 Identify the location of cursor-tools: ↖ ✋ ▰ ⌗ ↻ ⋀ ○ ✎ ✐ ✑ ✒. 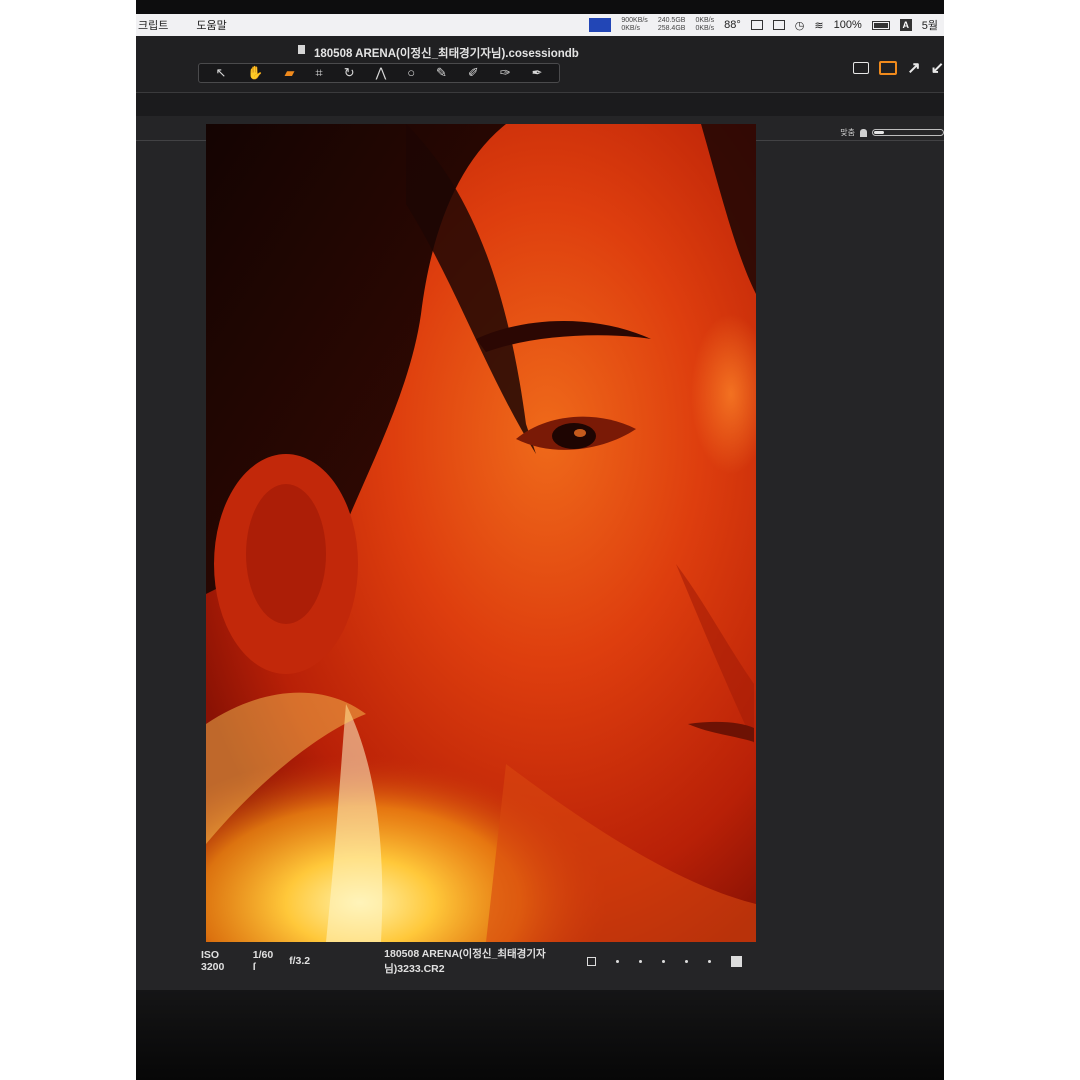
(379, 73).